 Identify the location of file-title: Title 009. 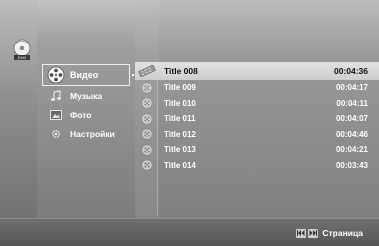
(180, 88).